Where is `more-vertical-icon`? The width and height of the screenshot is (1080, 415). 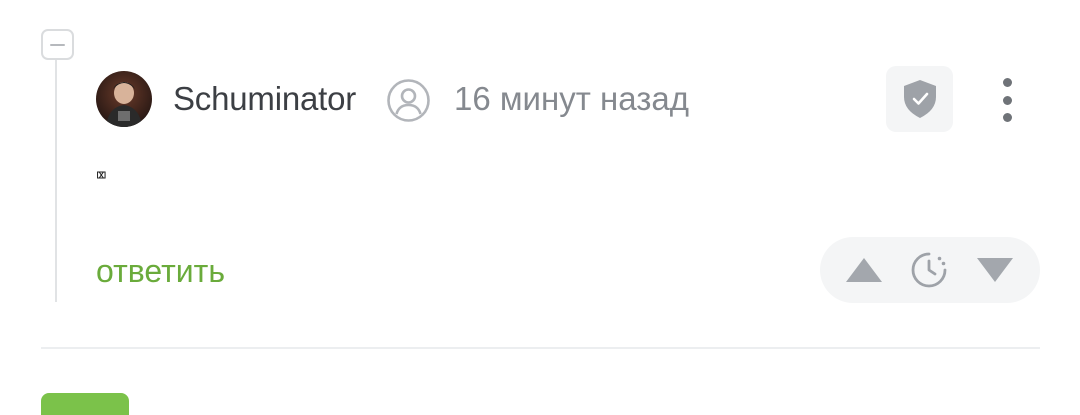 more-vertical-icon is located at coordinates (1007, 82).